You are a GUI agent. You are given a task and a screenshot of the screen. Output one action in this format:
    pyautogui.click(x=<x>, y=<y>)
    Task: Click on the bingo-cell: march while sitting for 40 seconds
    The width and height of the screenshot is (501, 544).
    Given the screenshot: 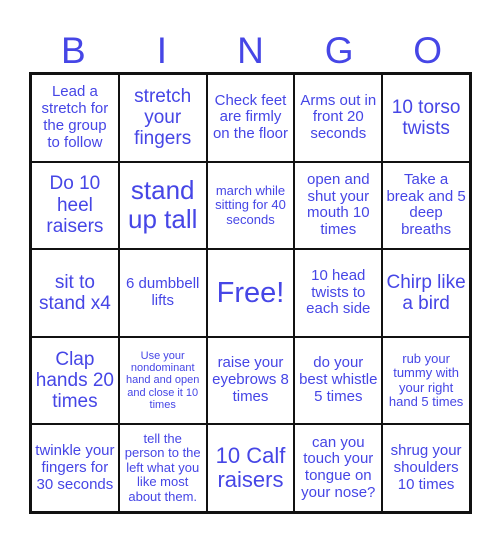 What is the action you would take?
    pyautogui.click(x=250, y=205)
    